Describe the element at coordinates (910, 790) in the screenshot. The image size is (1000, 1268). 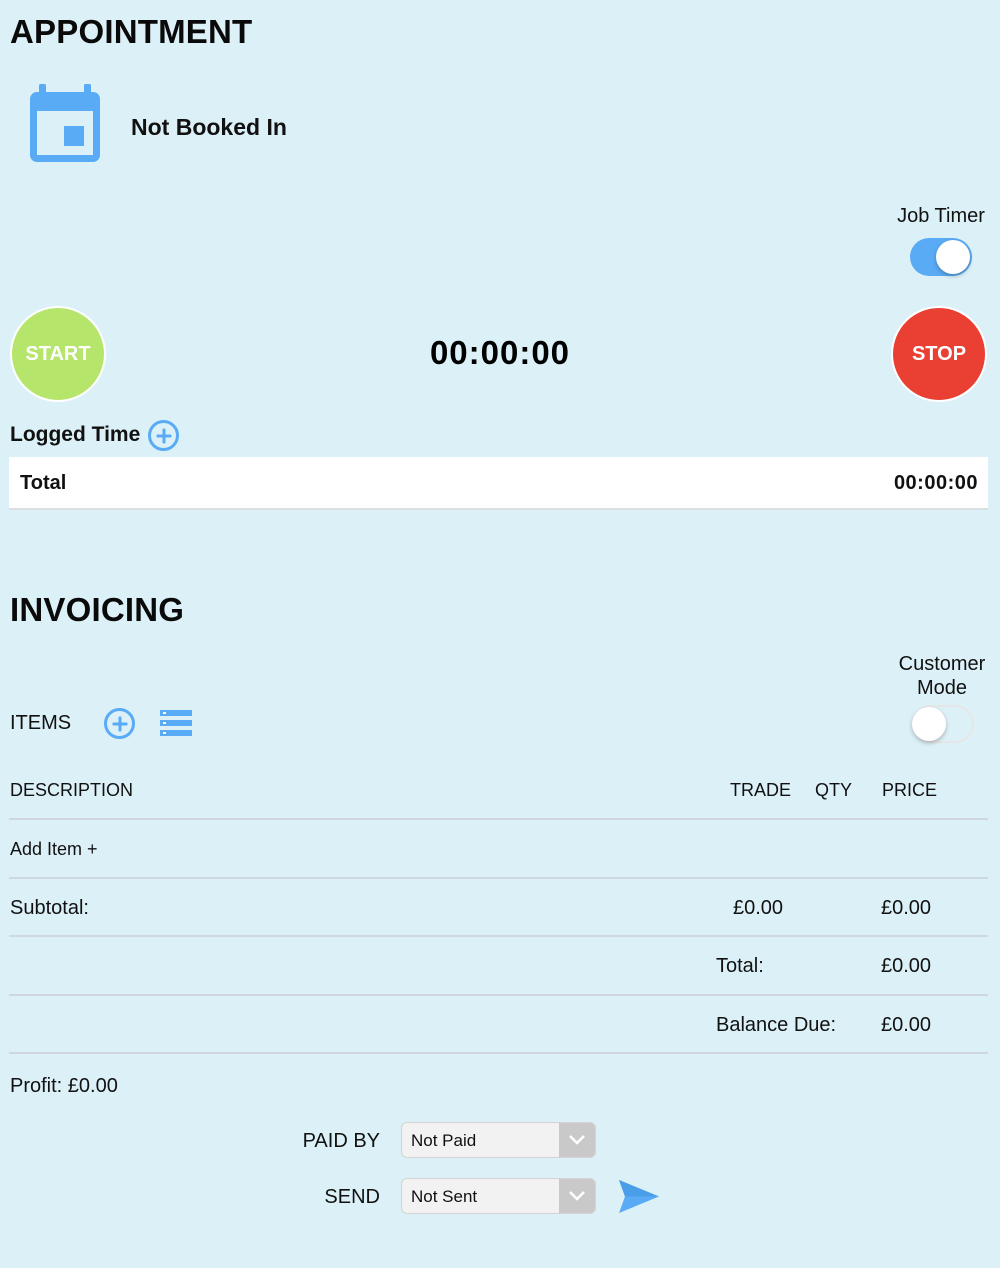
I see `column-price: PRICE` at that location.